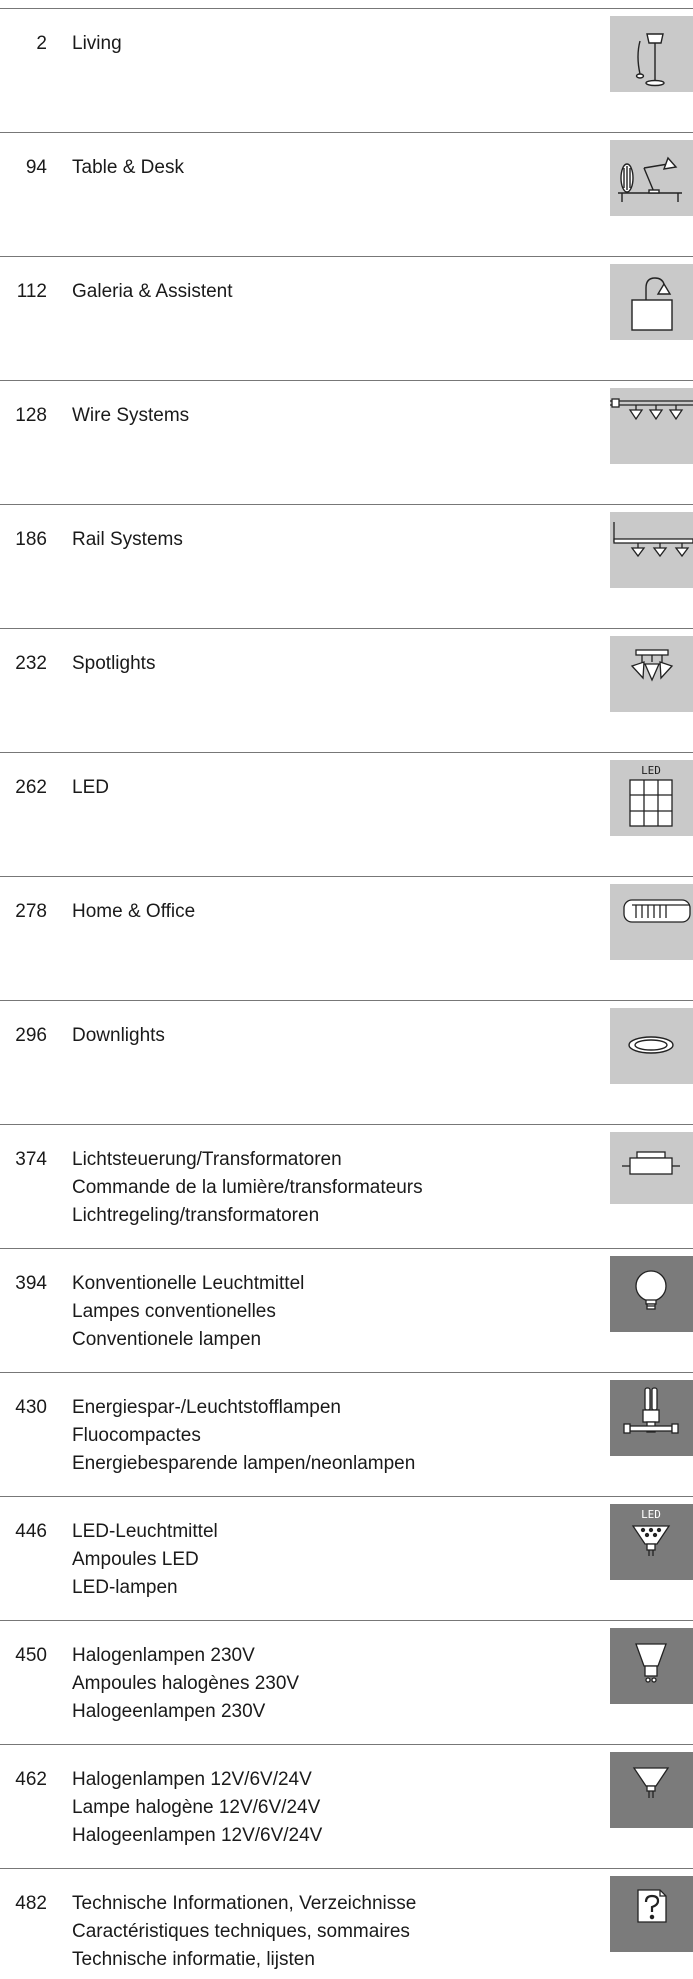 The image size is (693, 1979). What do you see at coordinates (90, 787) in the screenshot?
I see `entry-title: LED` at bounding box center [90, 787].